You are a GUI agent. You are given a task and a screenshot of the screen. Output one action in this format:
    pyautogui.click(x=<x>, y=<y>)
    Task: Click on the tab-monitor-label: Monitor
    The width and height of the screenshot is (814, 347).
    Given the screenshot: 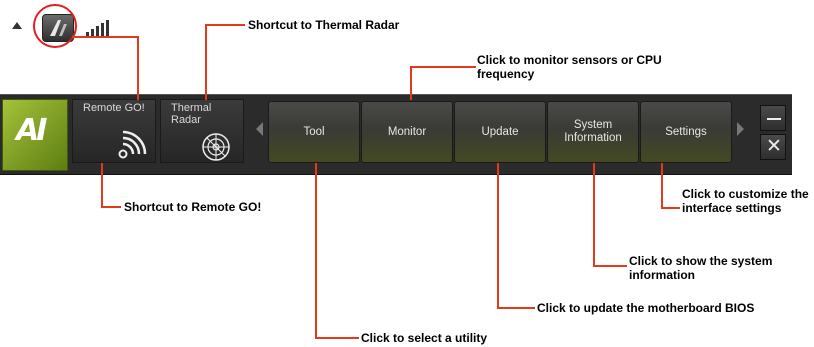 What is the action you would take?
    pyautogui.click(x=407, y=131)
    